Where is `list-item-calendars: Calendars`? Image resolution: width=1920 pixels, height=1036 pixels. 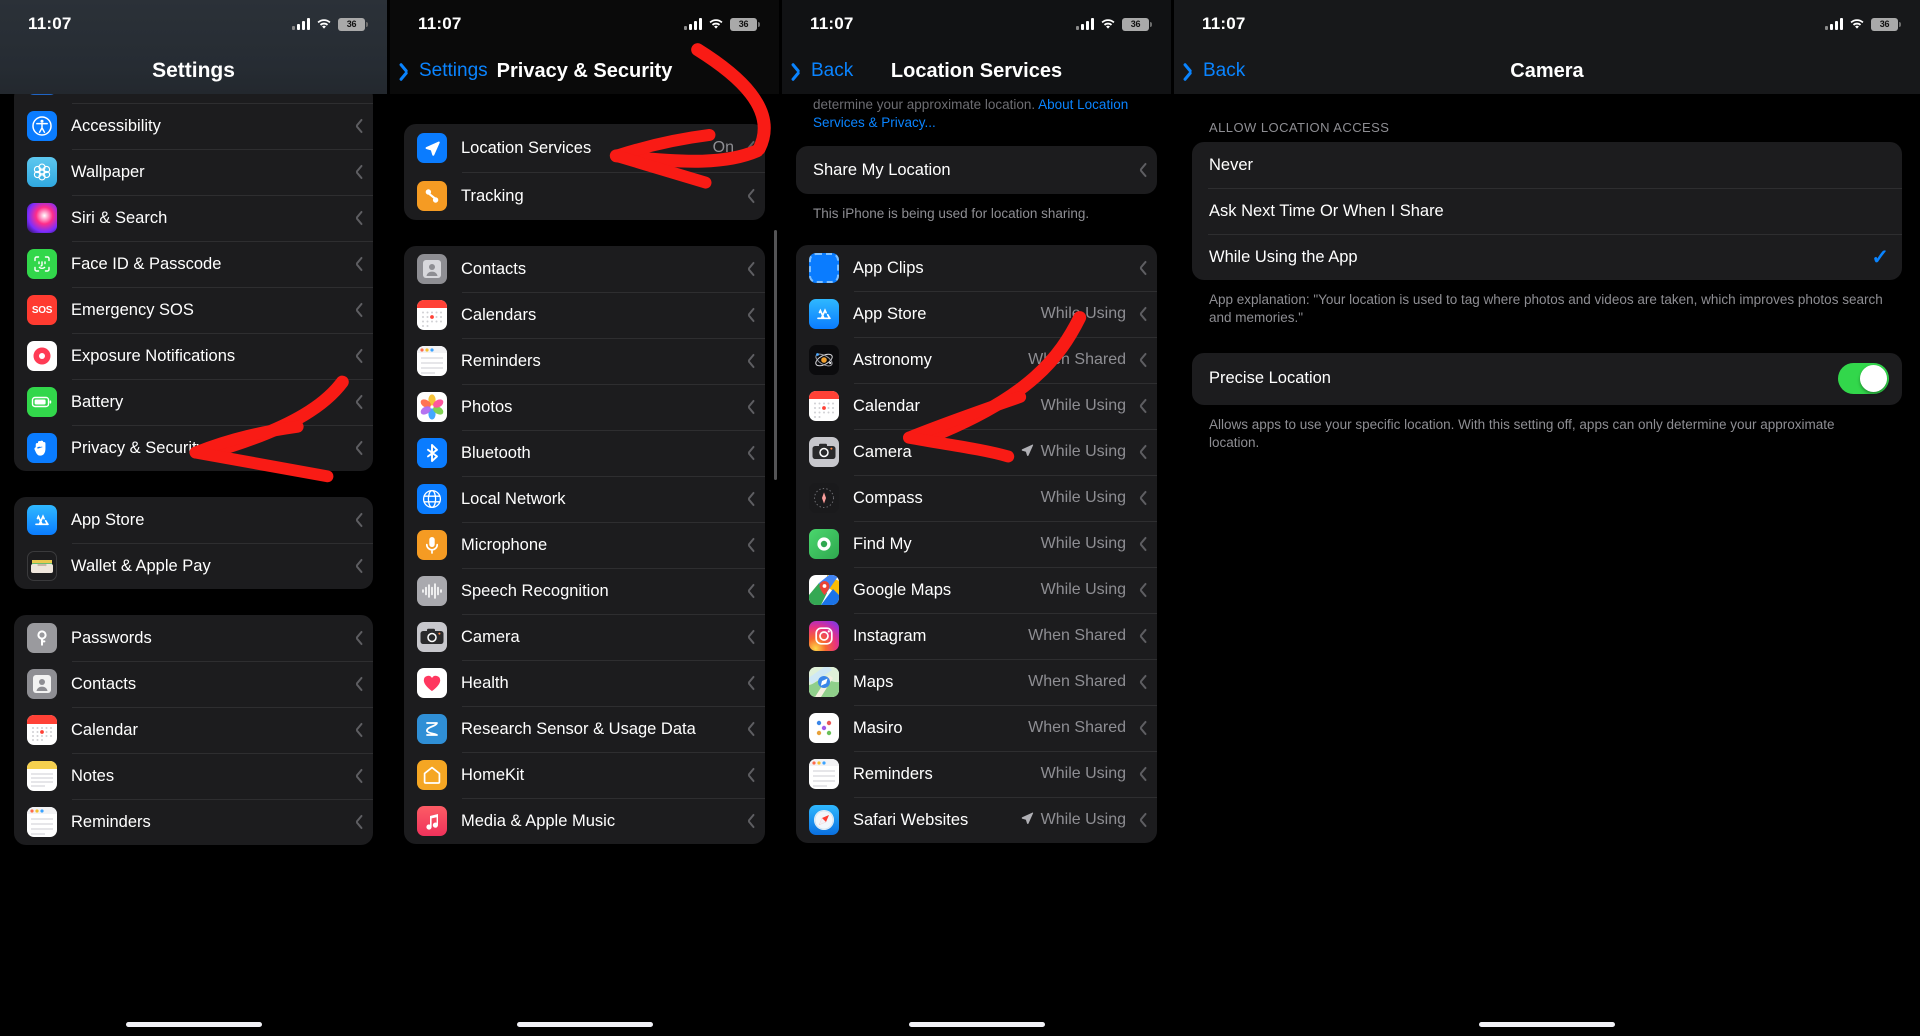
list-item-calendars: Calendars is located at coordinates (584, 315).